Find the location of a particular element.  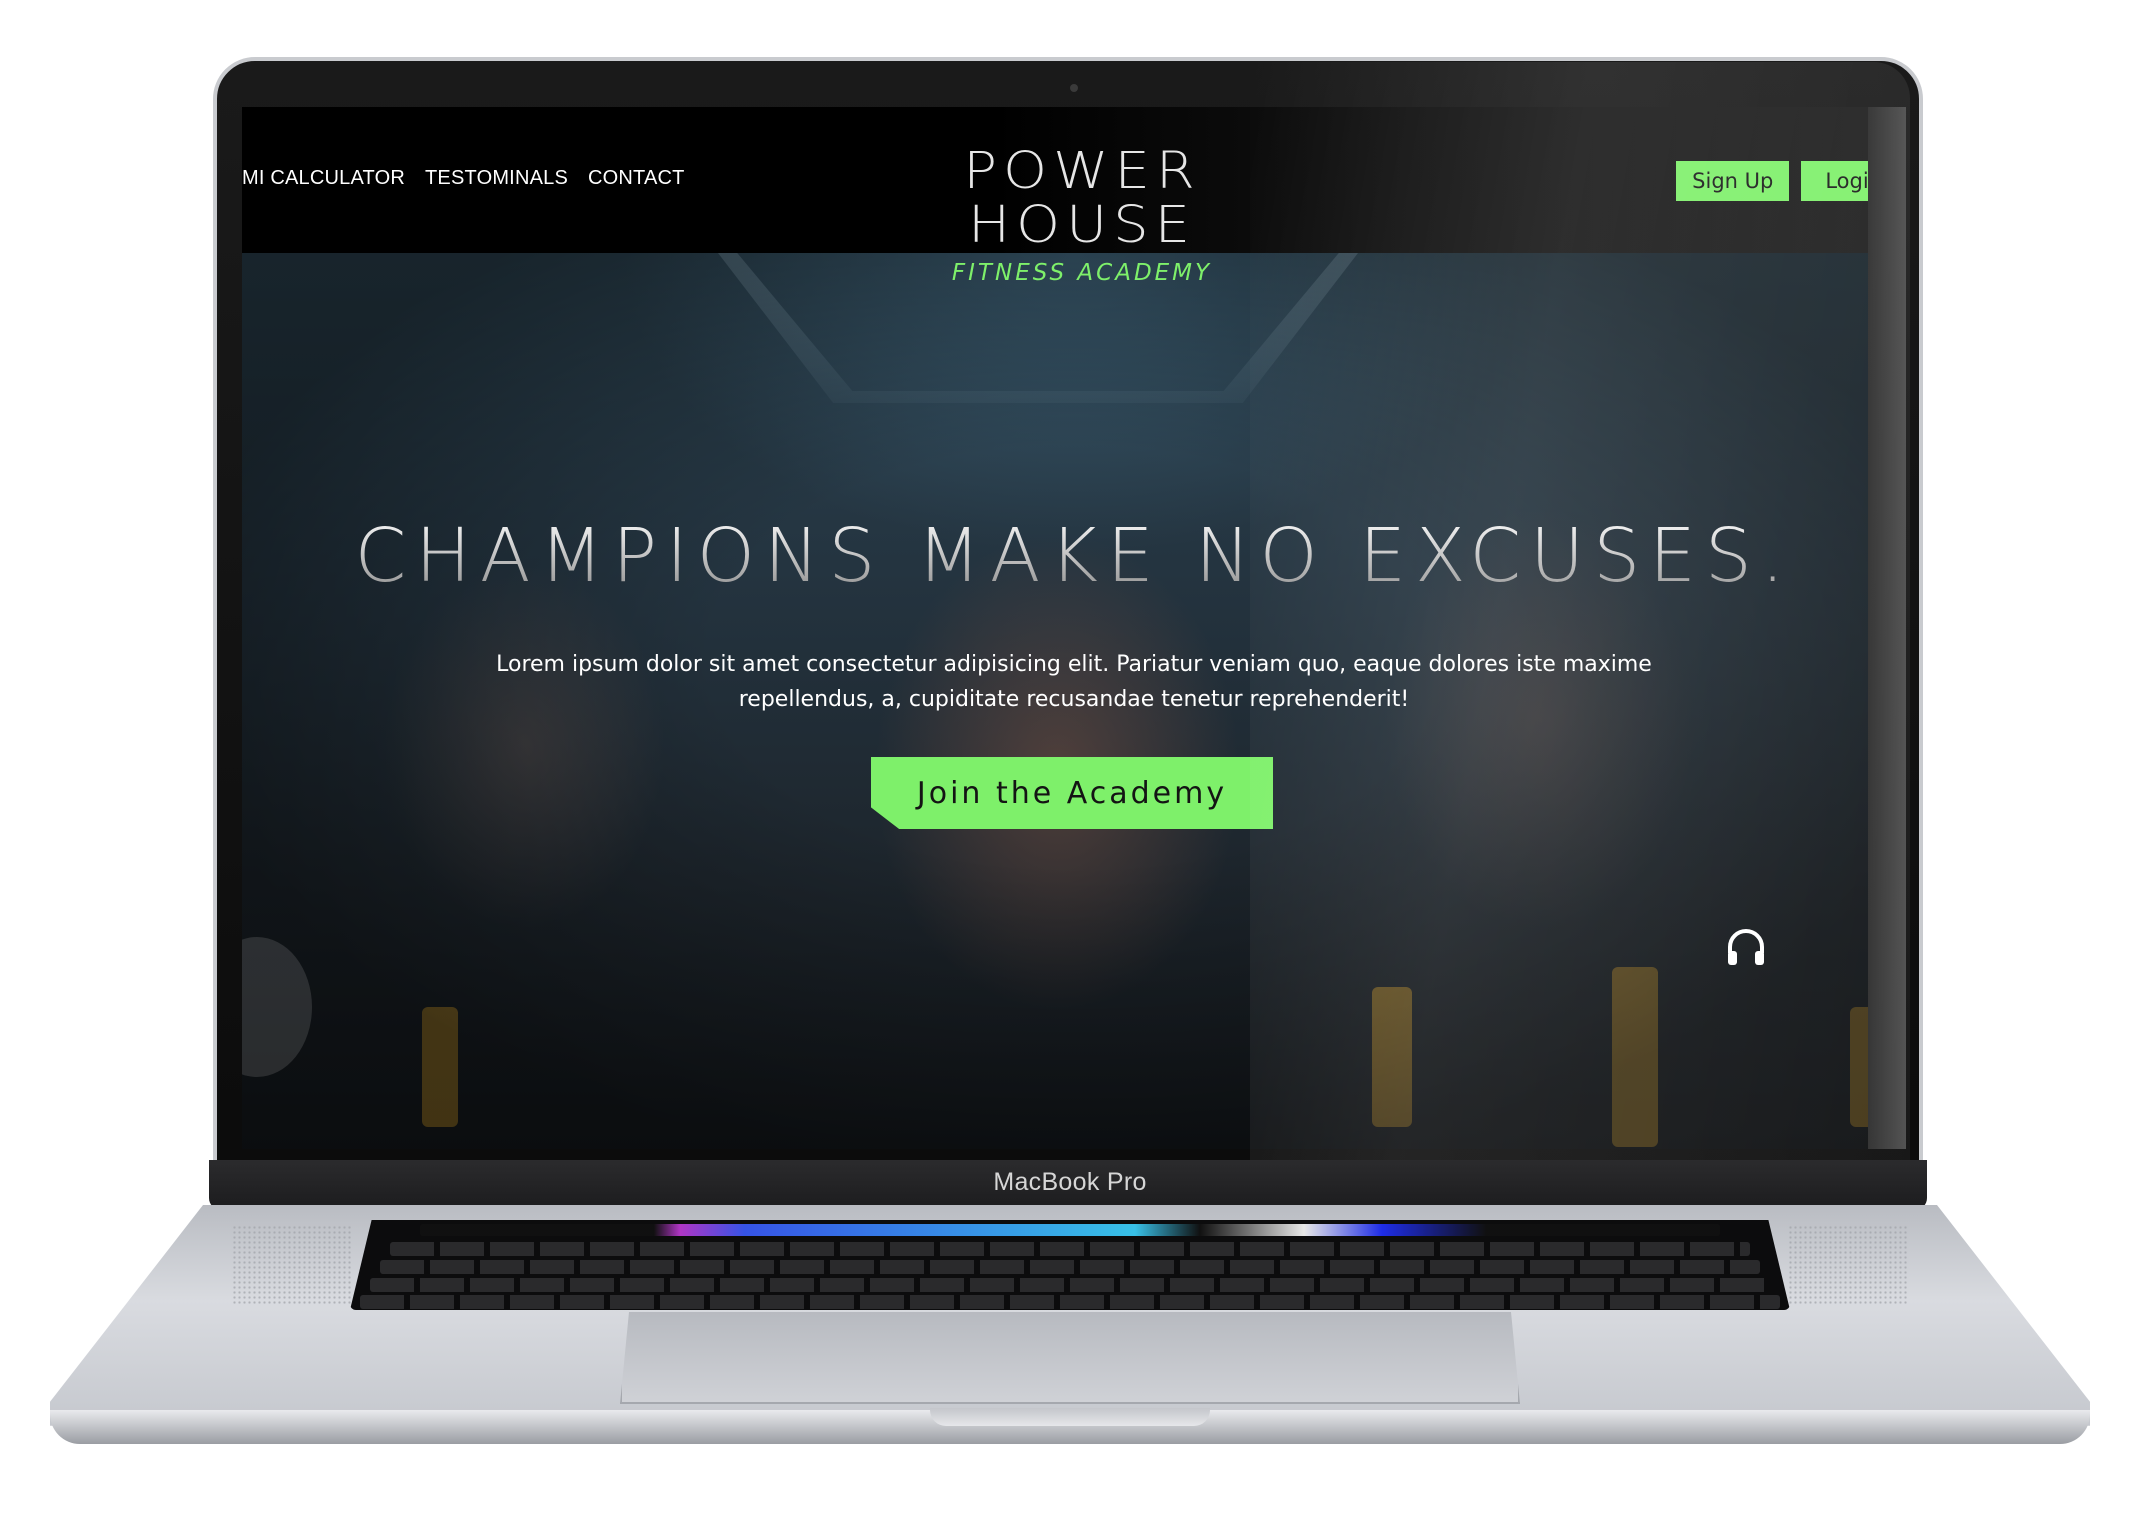

trackpad is located at coordinates (1070, 1358).